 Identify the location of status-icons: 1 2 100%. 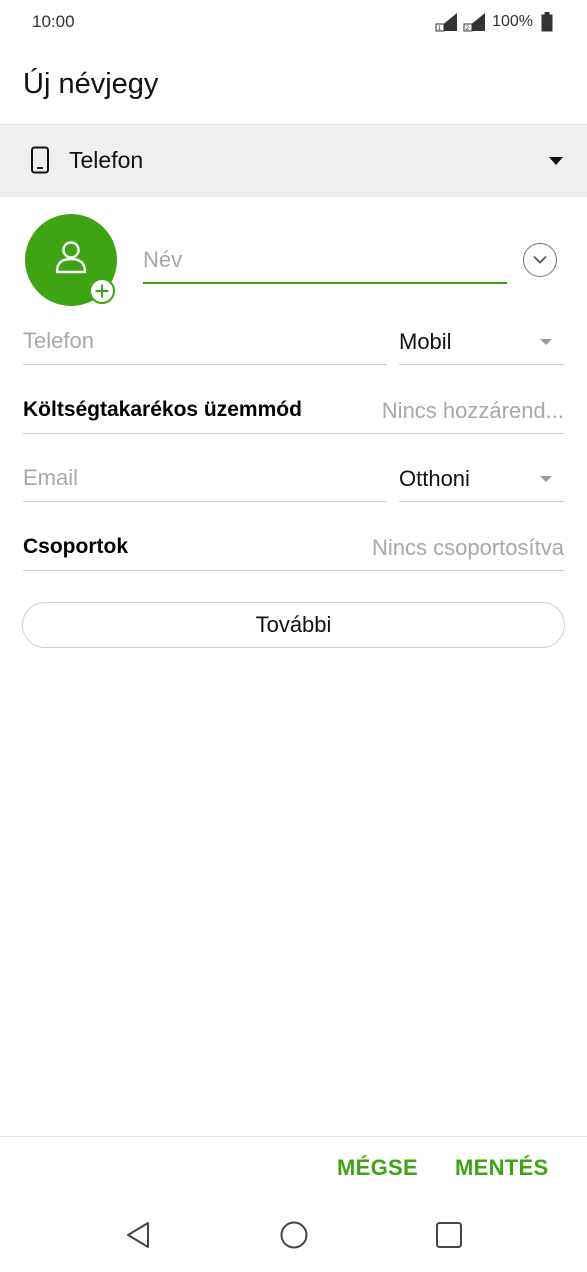
(493, 22).